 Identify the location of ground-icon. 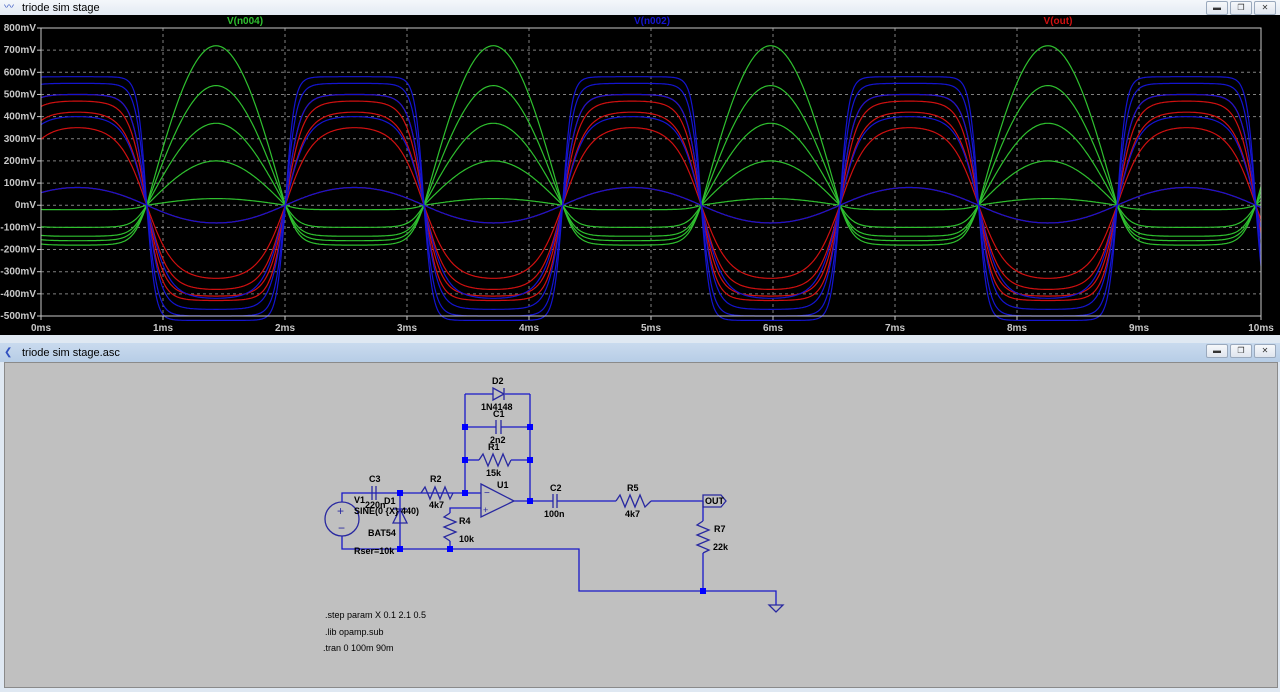
(776, 608).